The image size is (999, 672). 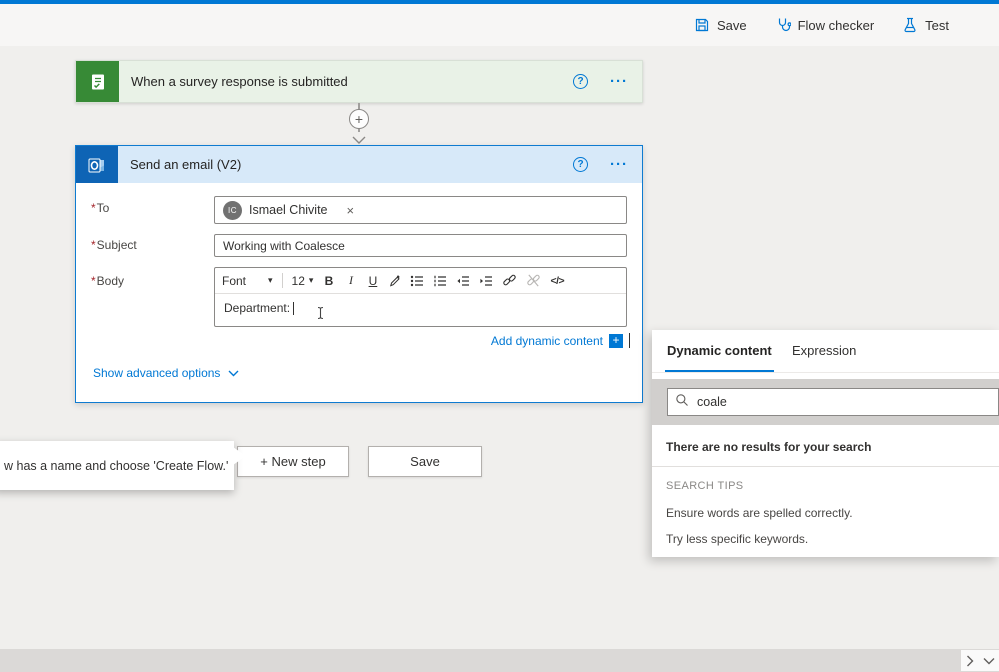 What do you see at coordinates (293, 461) in the screenshot?
I see `new-step-button: + New step` at bounding box center [293, 461].